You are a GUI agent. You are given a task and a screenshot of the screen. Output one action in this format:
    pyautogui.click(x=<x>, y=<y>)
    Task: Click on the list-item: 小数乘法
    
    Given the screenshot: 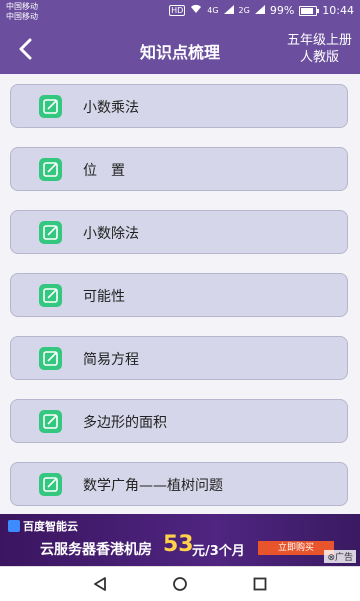 What is the action you would take?
    pyautogui.click(x=179, y=106)
    